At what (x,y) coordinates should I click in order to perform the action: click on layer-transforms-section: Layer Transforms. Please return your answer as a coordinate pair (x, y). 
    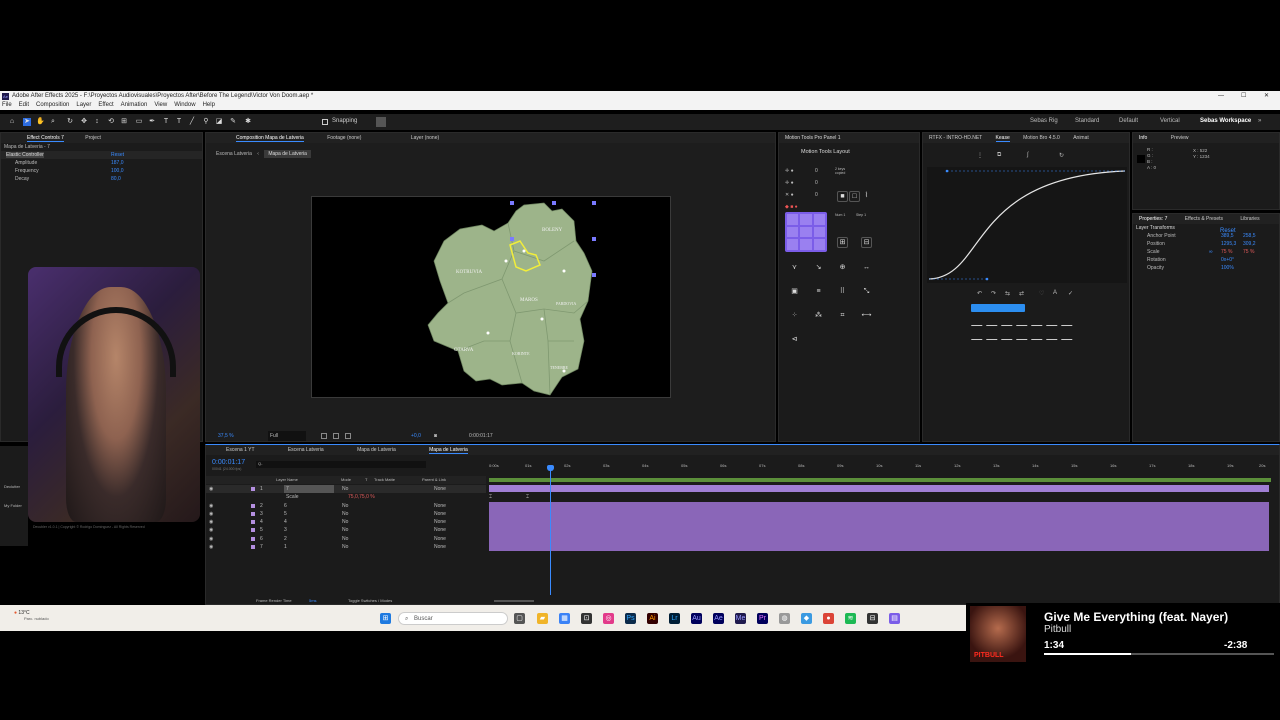
    Looking at the image, I should click on (1206, 228).